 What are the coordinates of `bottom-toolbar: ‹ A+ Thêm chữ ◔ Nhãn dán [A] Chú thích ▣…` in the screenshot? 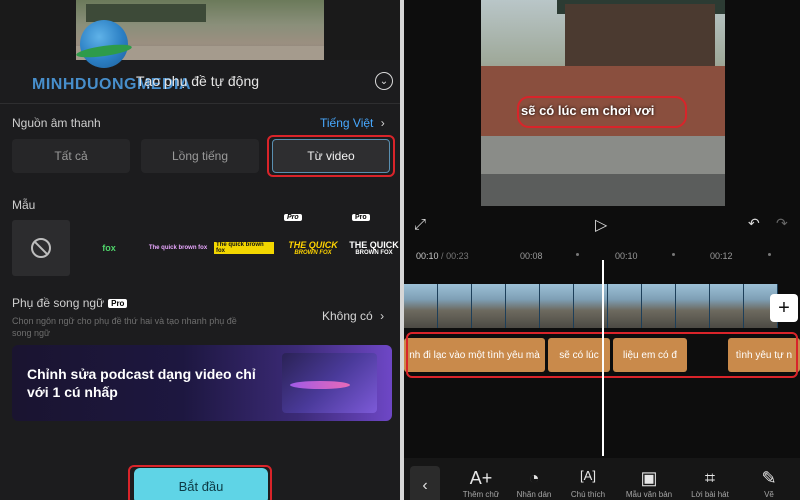 It's located at (602, 479).